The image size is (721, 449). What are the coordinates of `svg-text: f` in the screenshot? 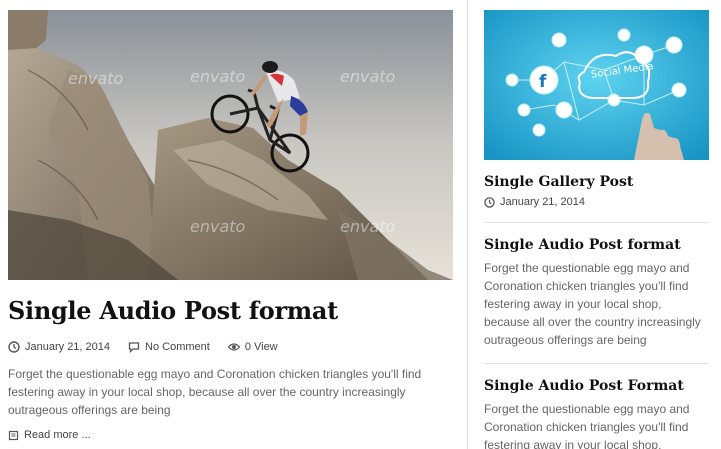 It's located at (543, 82).